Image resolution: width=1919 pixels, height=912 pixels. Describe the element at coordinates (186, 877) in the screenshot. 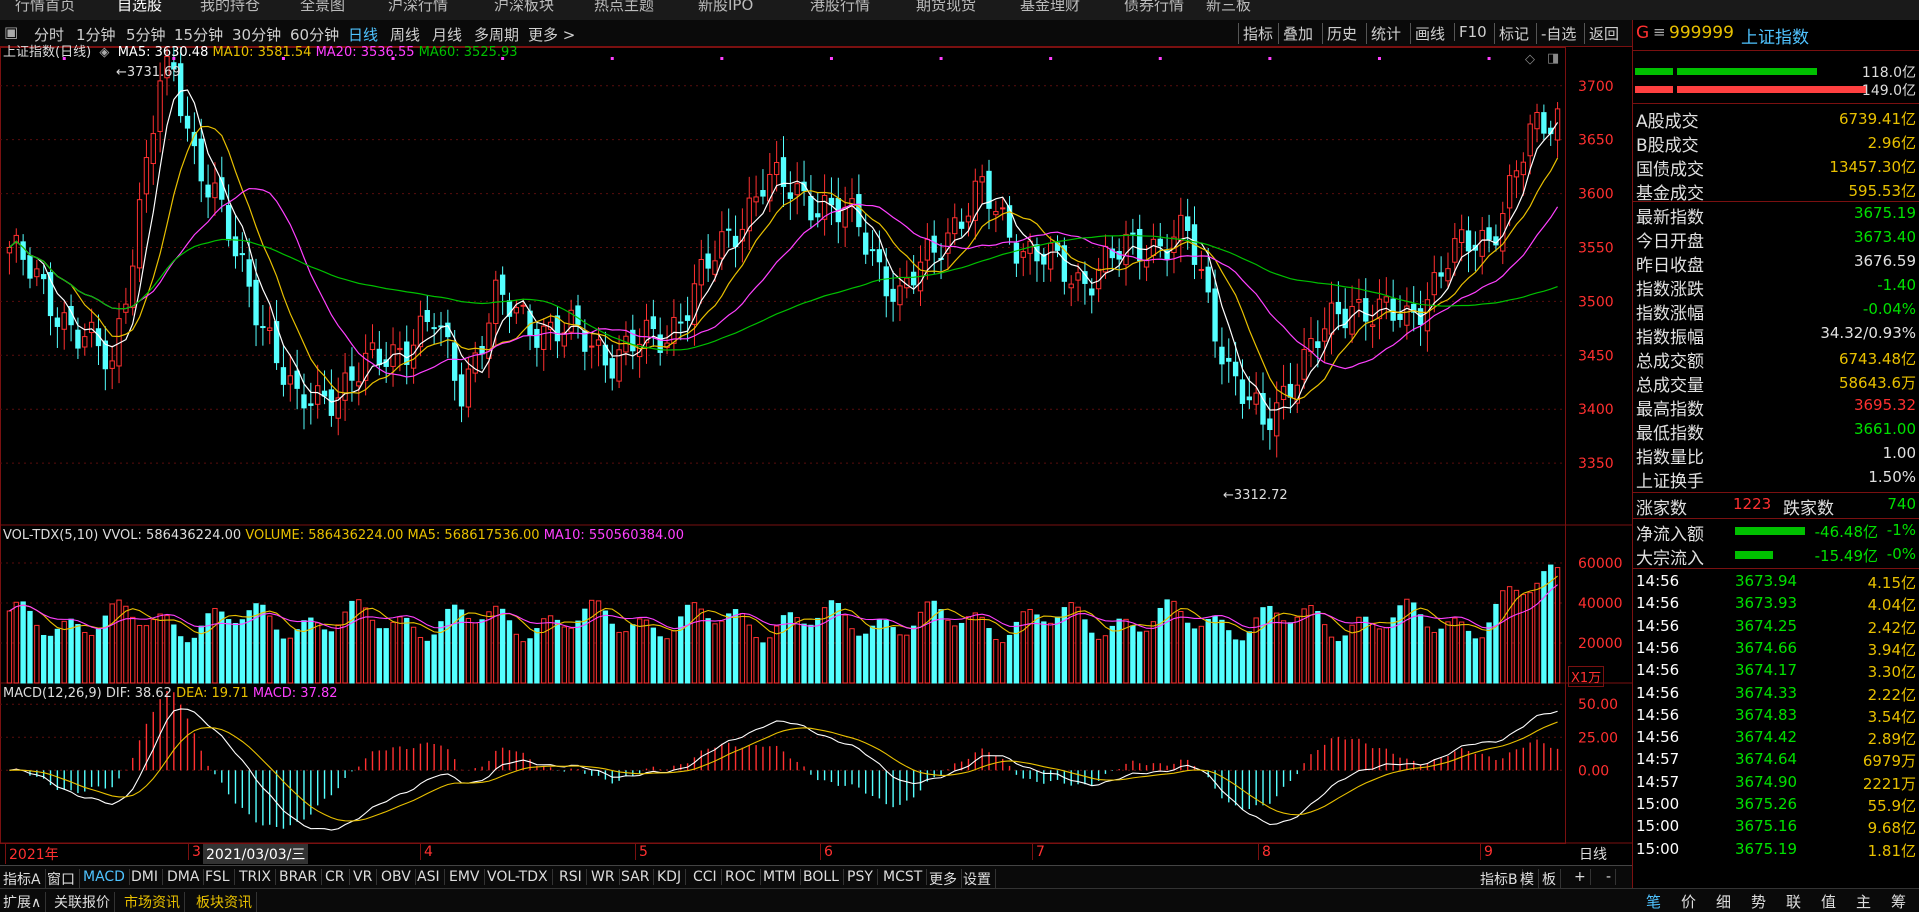

I see `indicator-tab: DMA` at that location.